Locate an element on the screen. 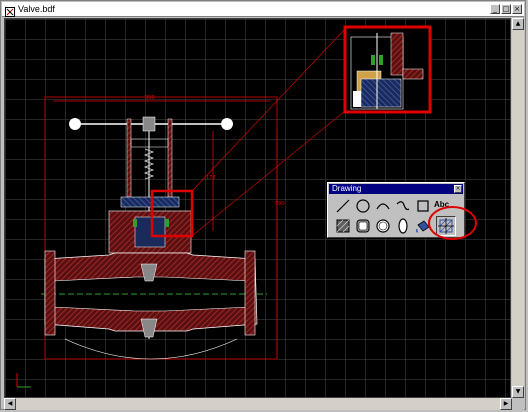 This screenshot has width=528, height=412. ellipse-tool-button is located at coordinates (403, 226).